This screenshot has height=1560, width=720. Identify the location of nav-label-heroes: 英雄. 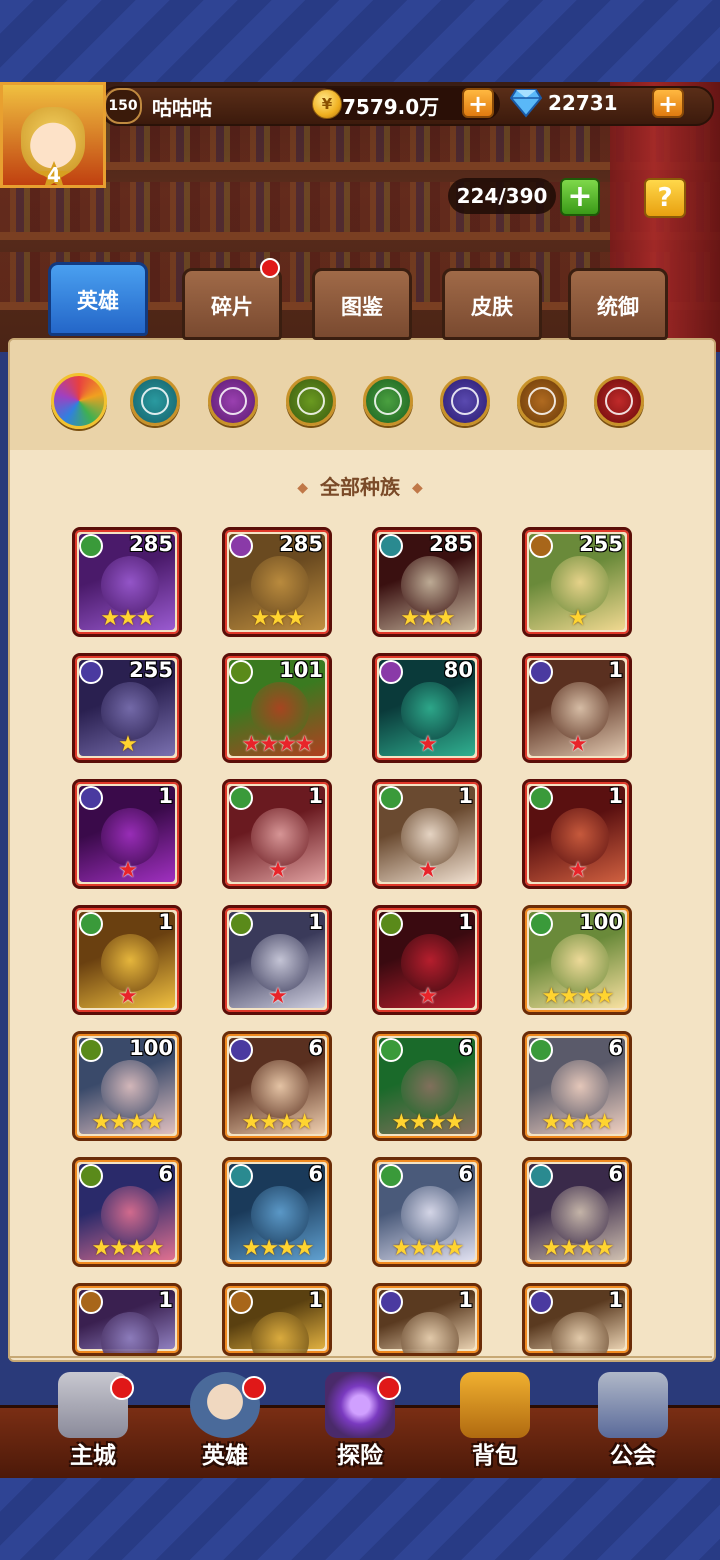
(225, 1456).